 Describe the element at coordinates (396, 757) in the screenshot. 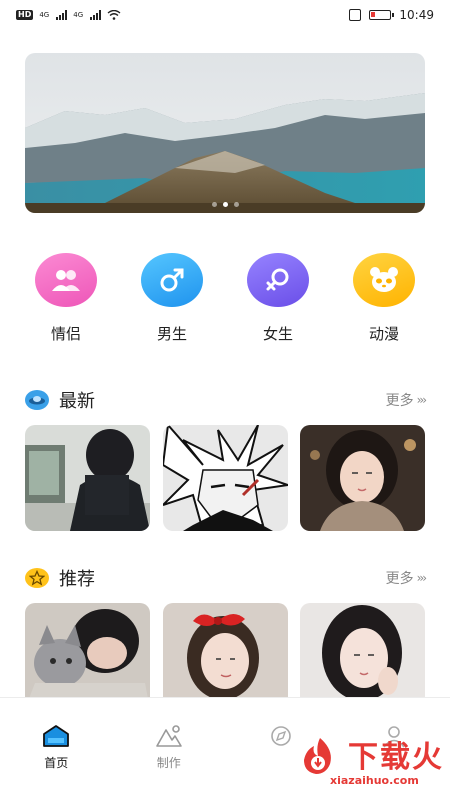

I see `watermark-title: 下载火` at that location.